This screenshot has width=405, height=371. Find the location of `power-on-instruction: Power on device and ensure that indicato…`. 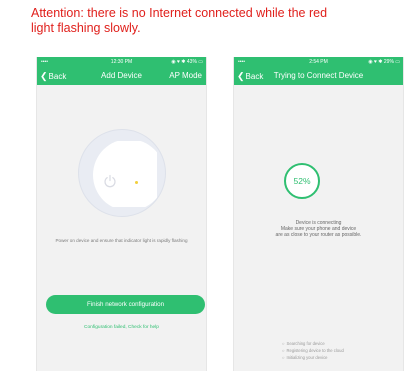

power-on-instruction: Power on device and ensure that indicato… is located at coordinates (121, 240).